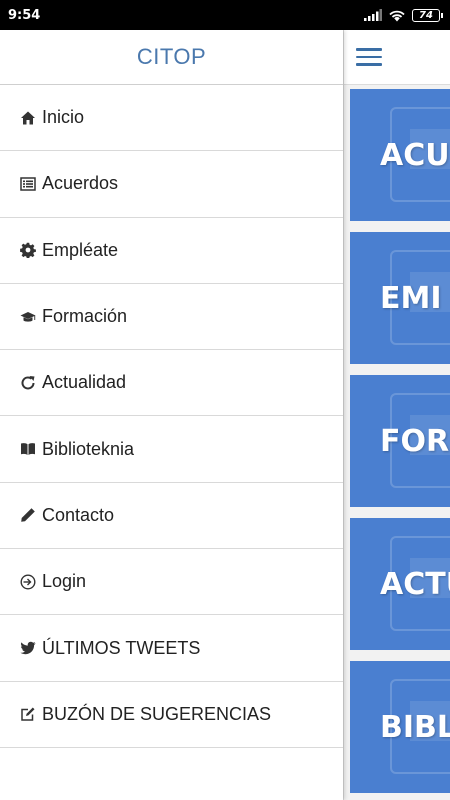 This screenshot has height=800, width=450. I want to click on tile-label: ACTU, so click(415, 584).